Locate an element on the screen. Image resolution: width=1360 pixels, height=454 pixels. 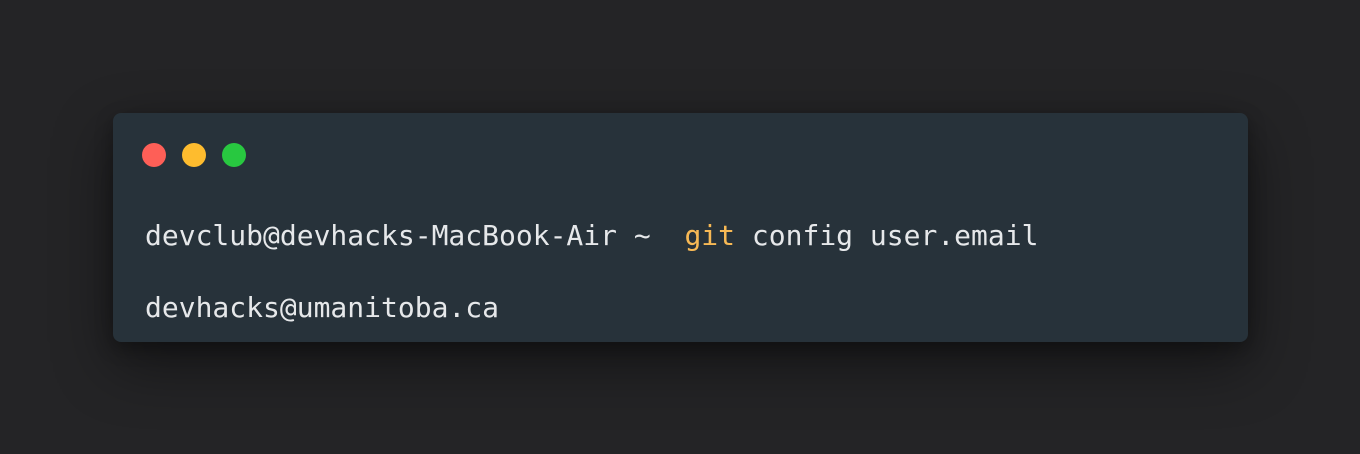
command-arguments: config user.email is located at coordinates (895, 235).